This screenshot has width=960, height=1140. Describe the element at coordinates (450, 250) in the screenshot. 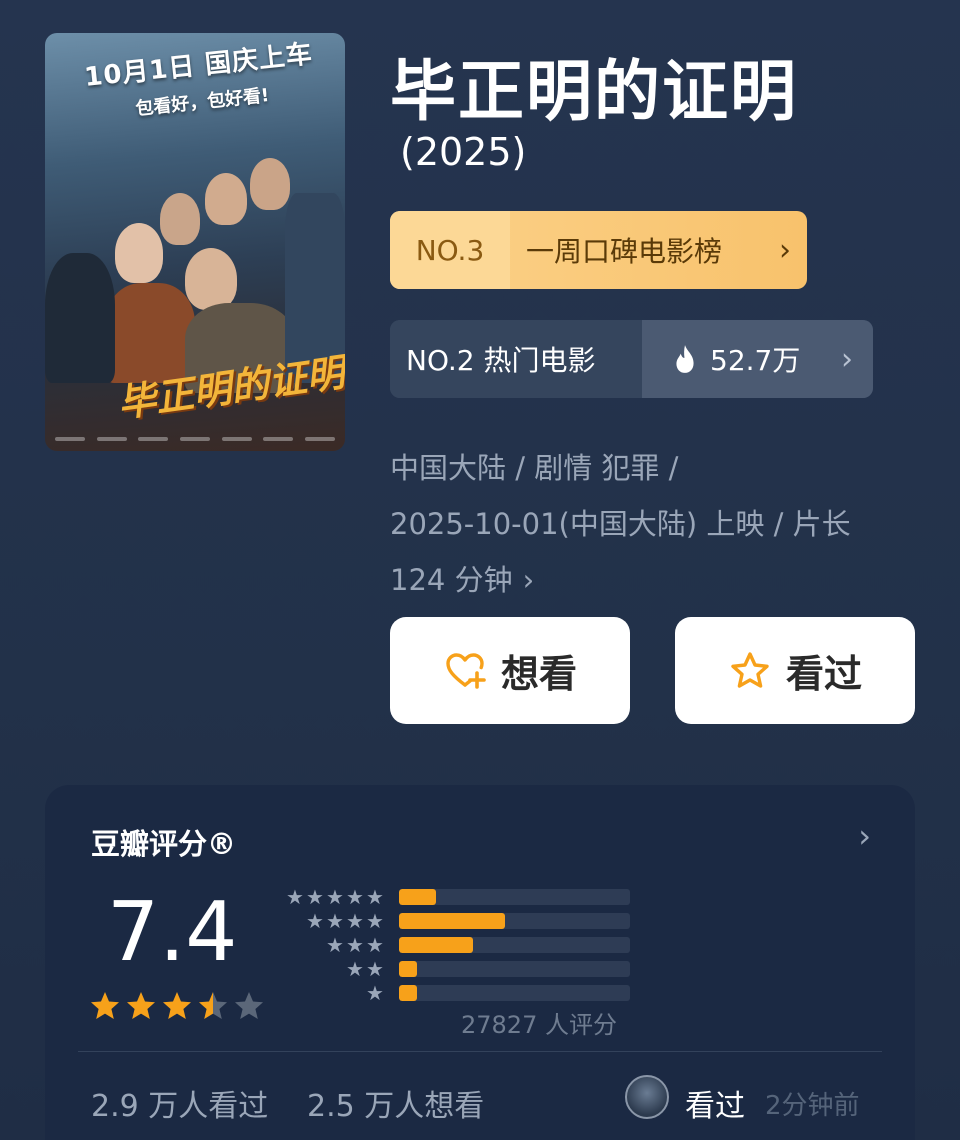

I see `weekly-rank-number: NO.3` at that location.